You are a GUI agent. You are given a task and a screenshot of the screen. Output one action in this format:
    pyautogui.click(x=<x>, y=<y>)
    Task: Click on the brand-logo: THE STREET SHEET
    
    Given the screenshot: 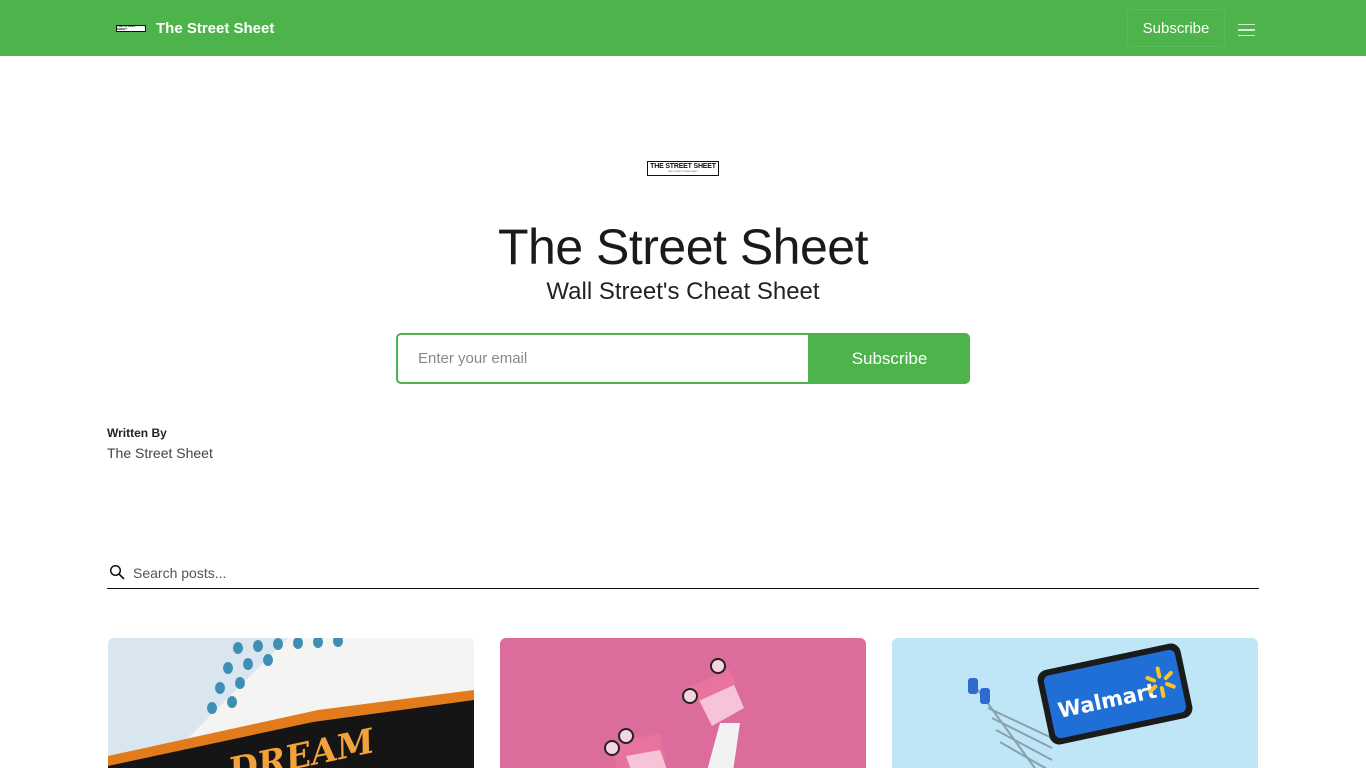 What is the action you would take?
    pyautogui.click(x=131, y=28)
    